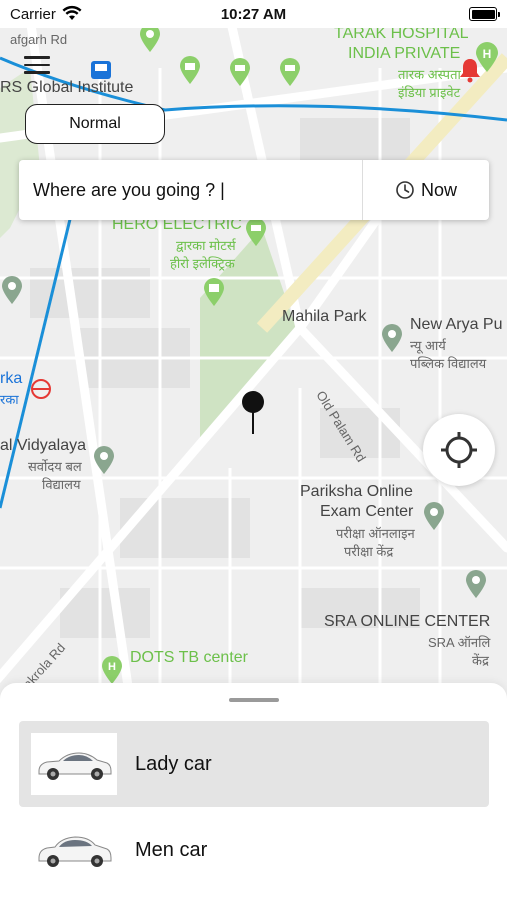  What do you see at coordinates (206, 245) in the screenshot?
I see `map-label-hero-hi1: द्वारका मोटर्स` at bounding box center [206, 245].